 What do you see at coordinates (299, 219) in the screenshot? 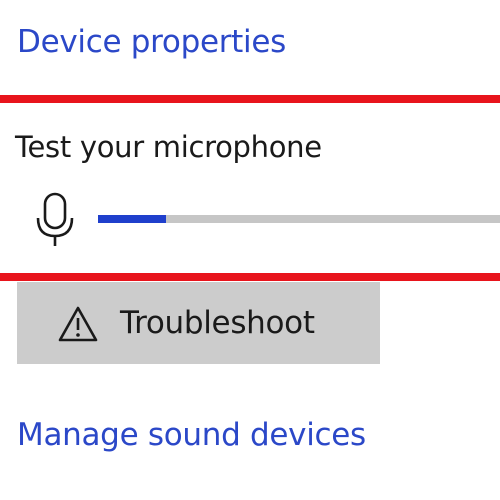
I see `microphone-level-meter` at bounding box center [299, 219].